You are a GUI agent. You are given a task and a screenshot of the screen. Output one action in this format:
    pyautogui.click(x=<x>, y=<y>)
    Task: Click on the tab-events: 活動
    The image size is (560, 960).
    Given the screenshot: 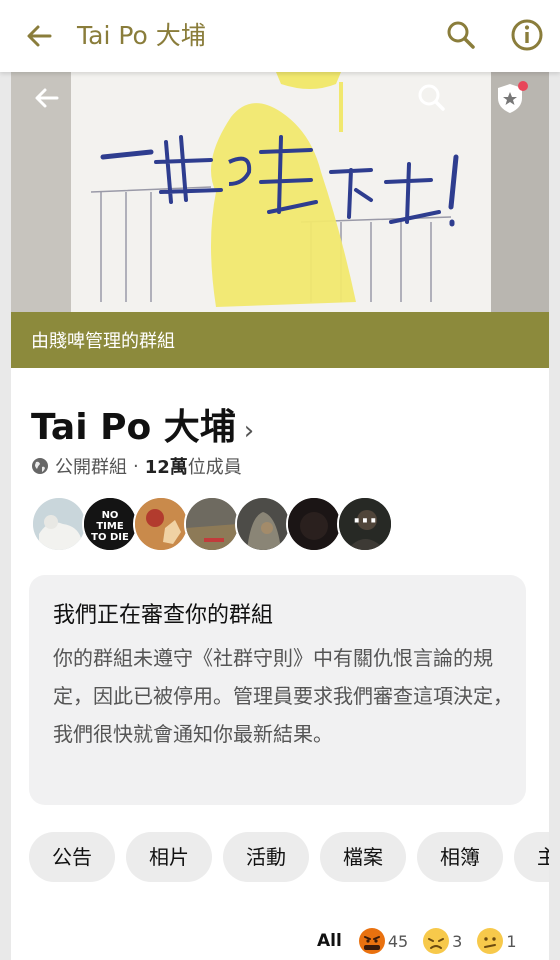 What is the action you would take?
    pyautogui.click(x=266, y=857)
    